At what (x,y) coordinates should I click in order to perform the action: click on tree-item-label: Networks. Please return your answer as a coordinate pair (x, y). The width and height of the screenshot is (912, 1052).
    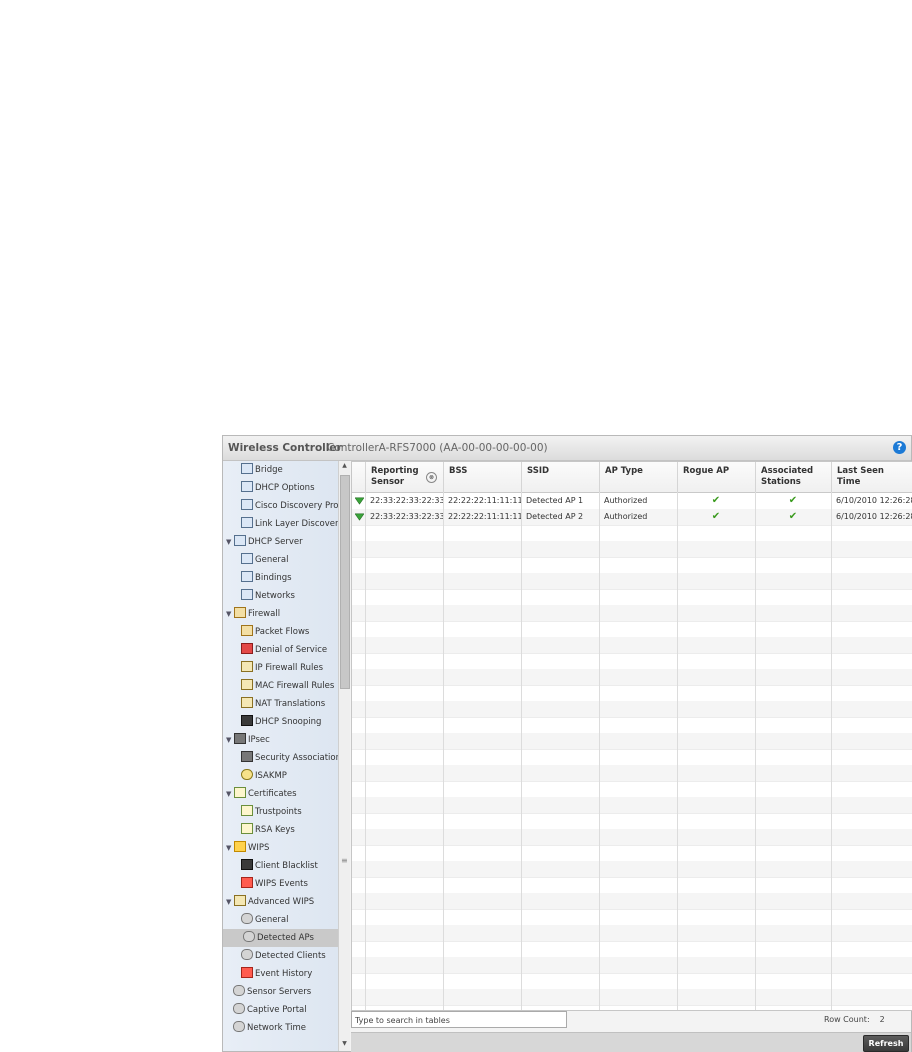
    Looking at the image, I should click on (275, 596).